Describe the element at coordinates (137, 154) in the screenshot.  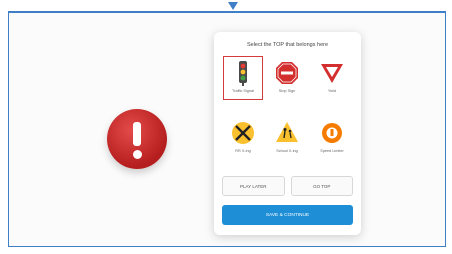
I see `exclamation-dot` at that location.